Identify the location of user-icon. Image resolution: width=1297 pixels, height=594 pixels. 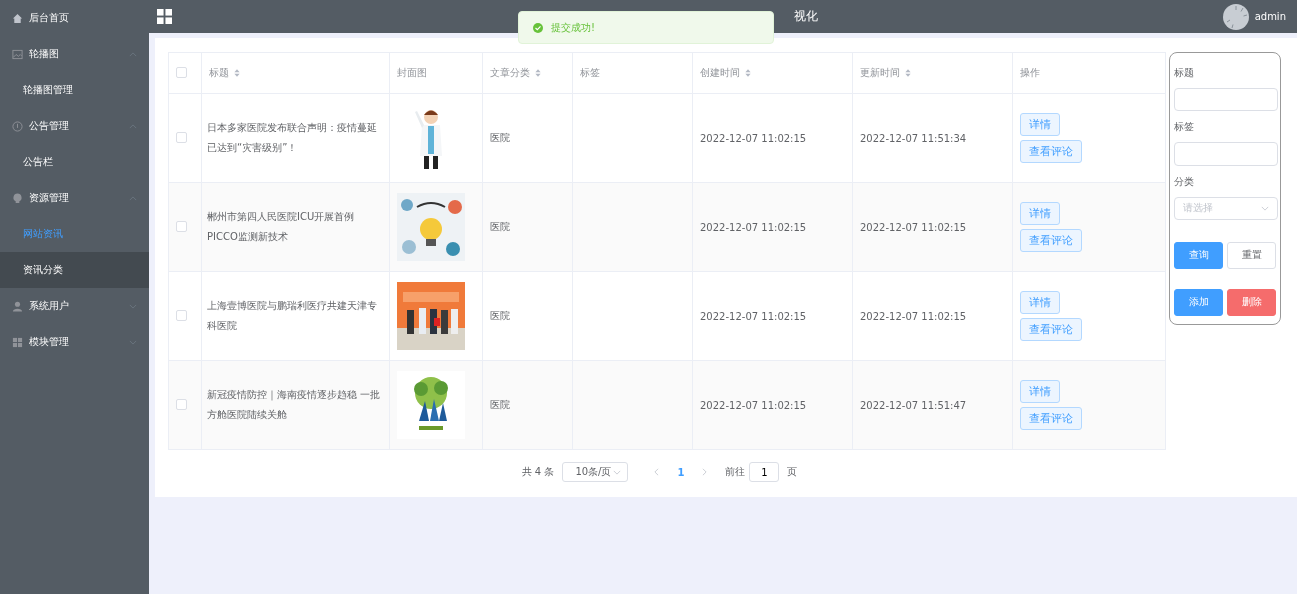
(17, 306).